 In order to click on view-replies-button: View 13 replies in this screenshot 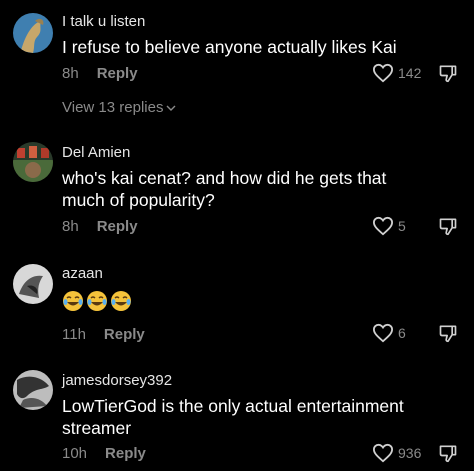, I will do `click(119, 107)`.